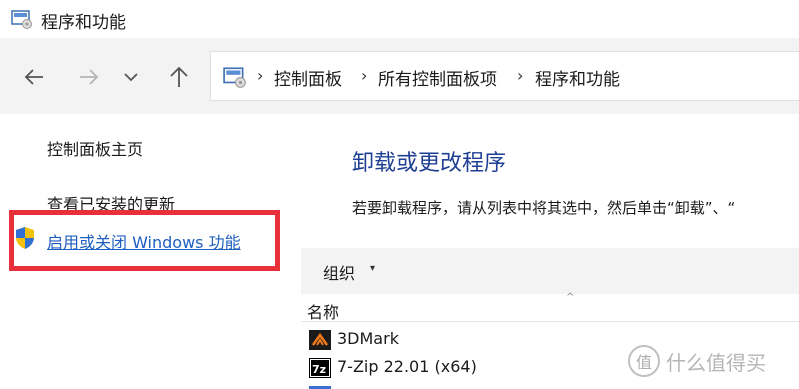  I want to click on back-button, so click(34, 77).